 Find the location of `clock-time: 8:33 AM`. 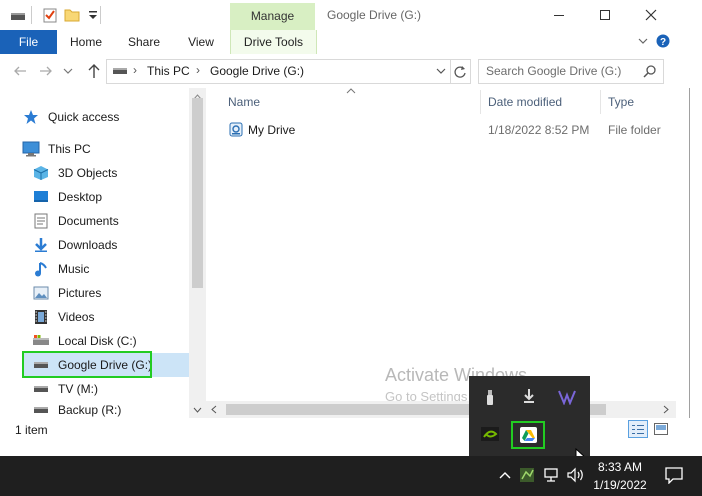

clock-time: 8:33 AM is located at coordinates (620, 467).